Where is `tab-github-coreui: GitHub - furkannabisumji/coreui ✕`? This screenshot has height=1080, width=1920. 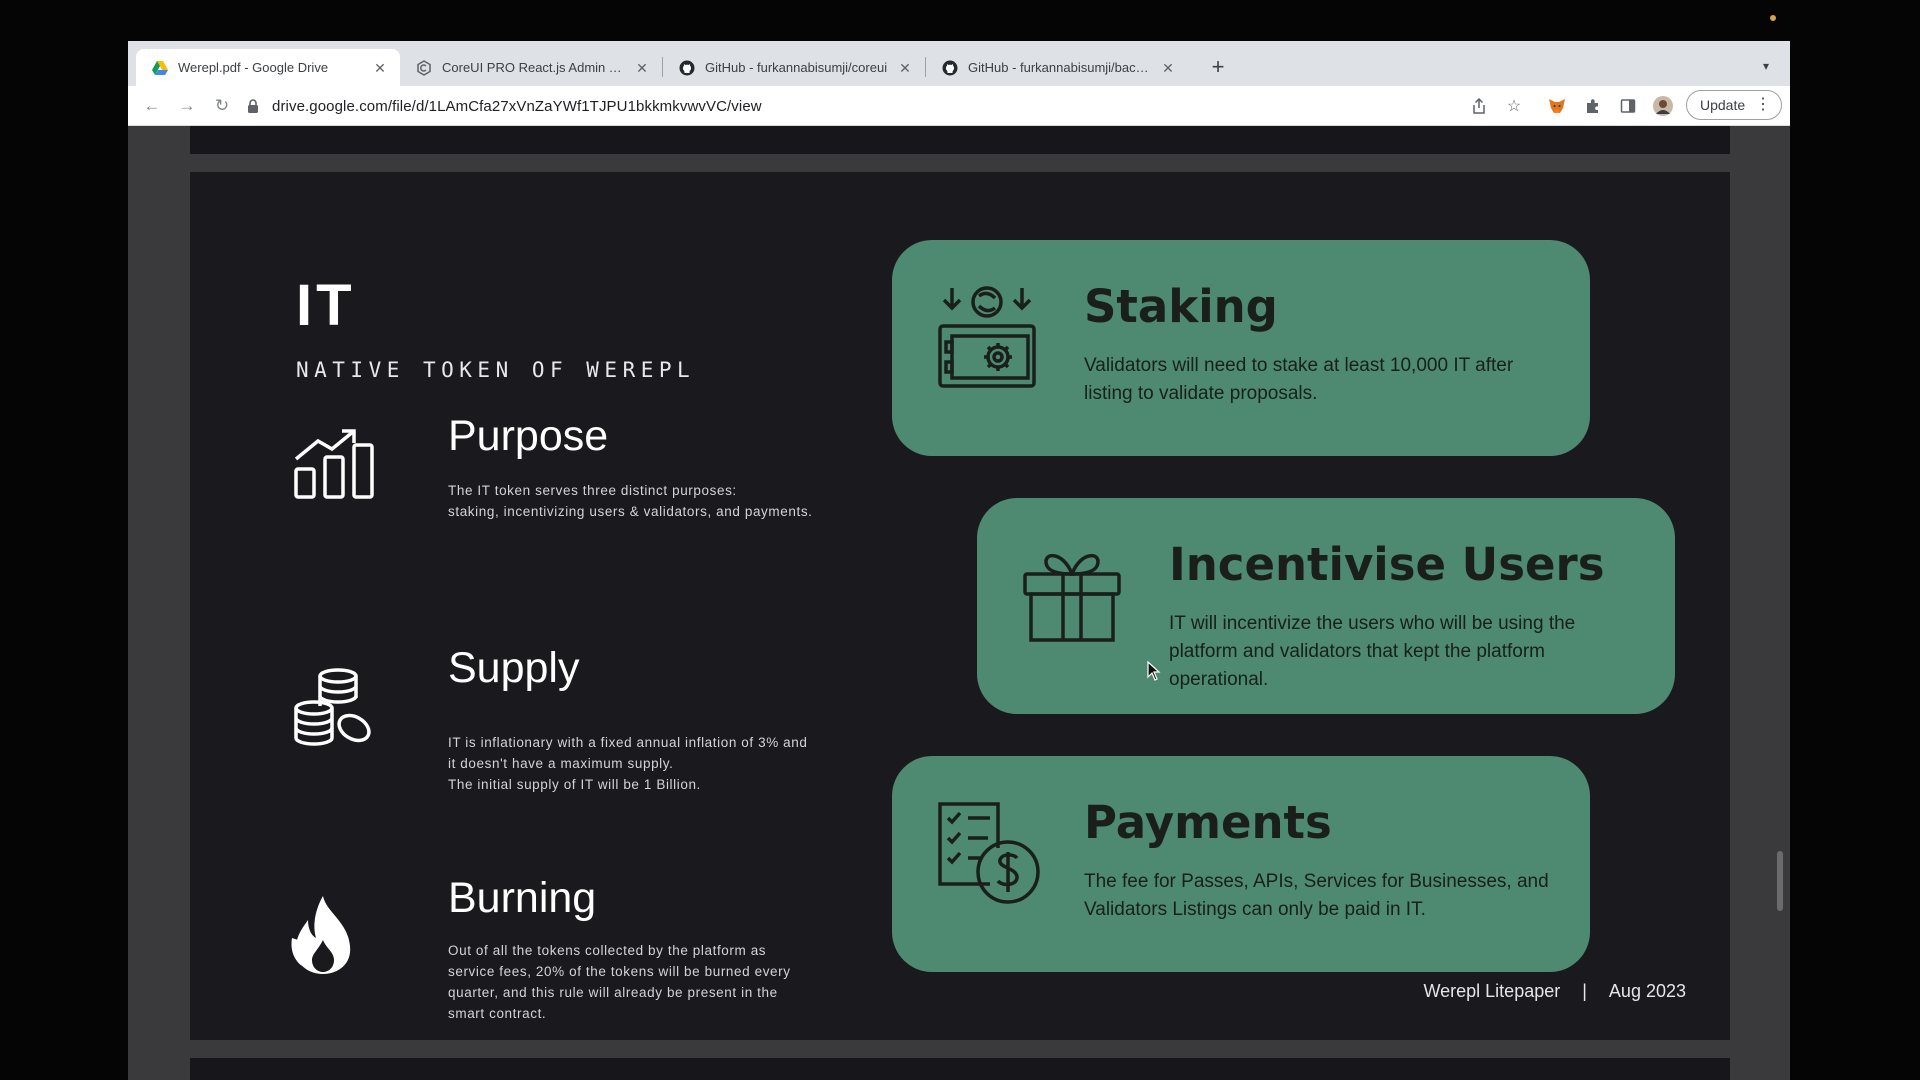 tab-github-coreui: GitHub - furkannabisumji/coreui ✕ is located at coordinates (794, 67).